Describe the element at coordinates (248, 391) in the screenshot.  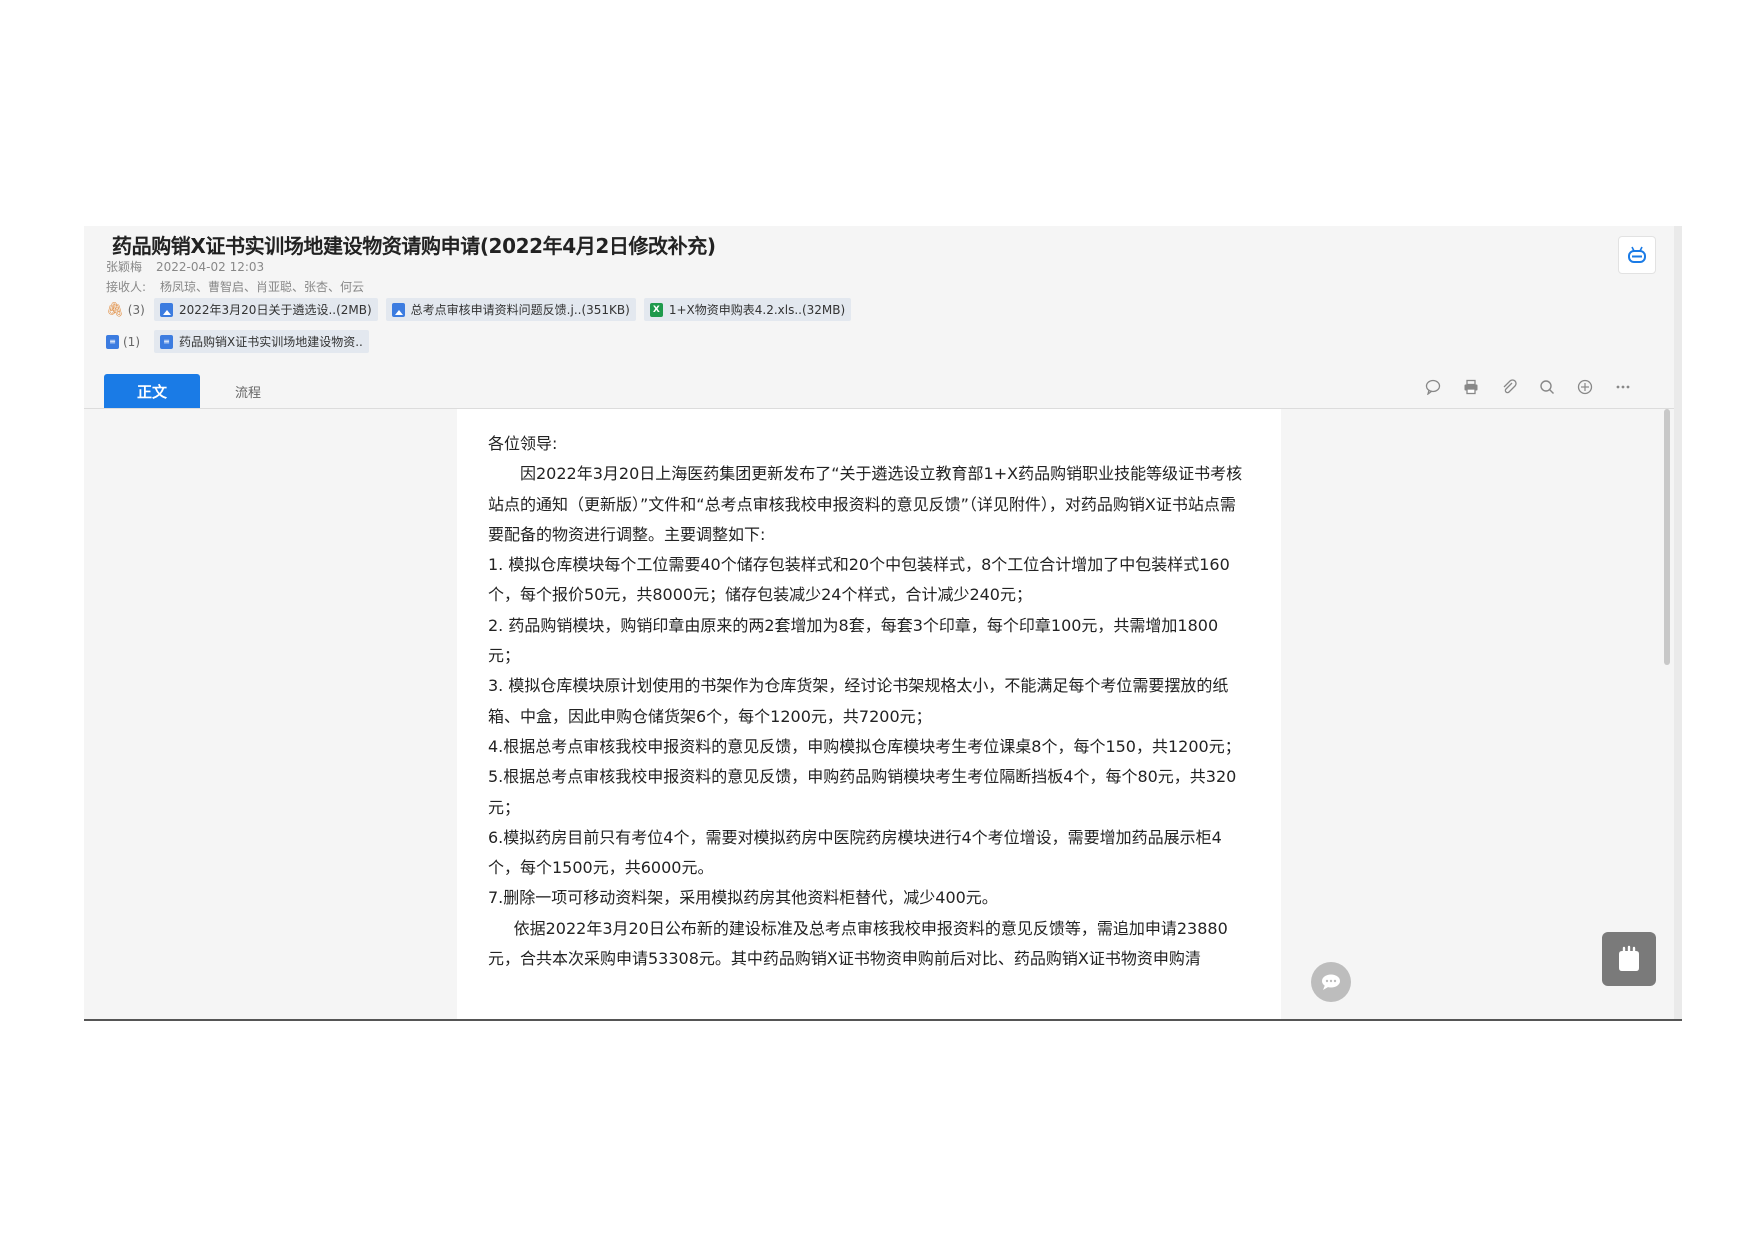
I see `tab-workflow: 流程` at that location.